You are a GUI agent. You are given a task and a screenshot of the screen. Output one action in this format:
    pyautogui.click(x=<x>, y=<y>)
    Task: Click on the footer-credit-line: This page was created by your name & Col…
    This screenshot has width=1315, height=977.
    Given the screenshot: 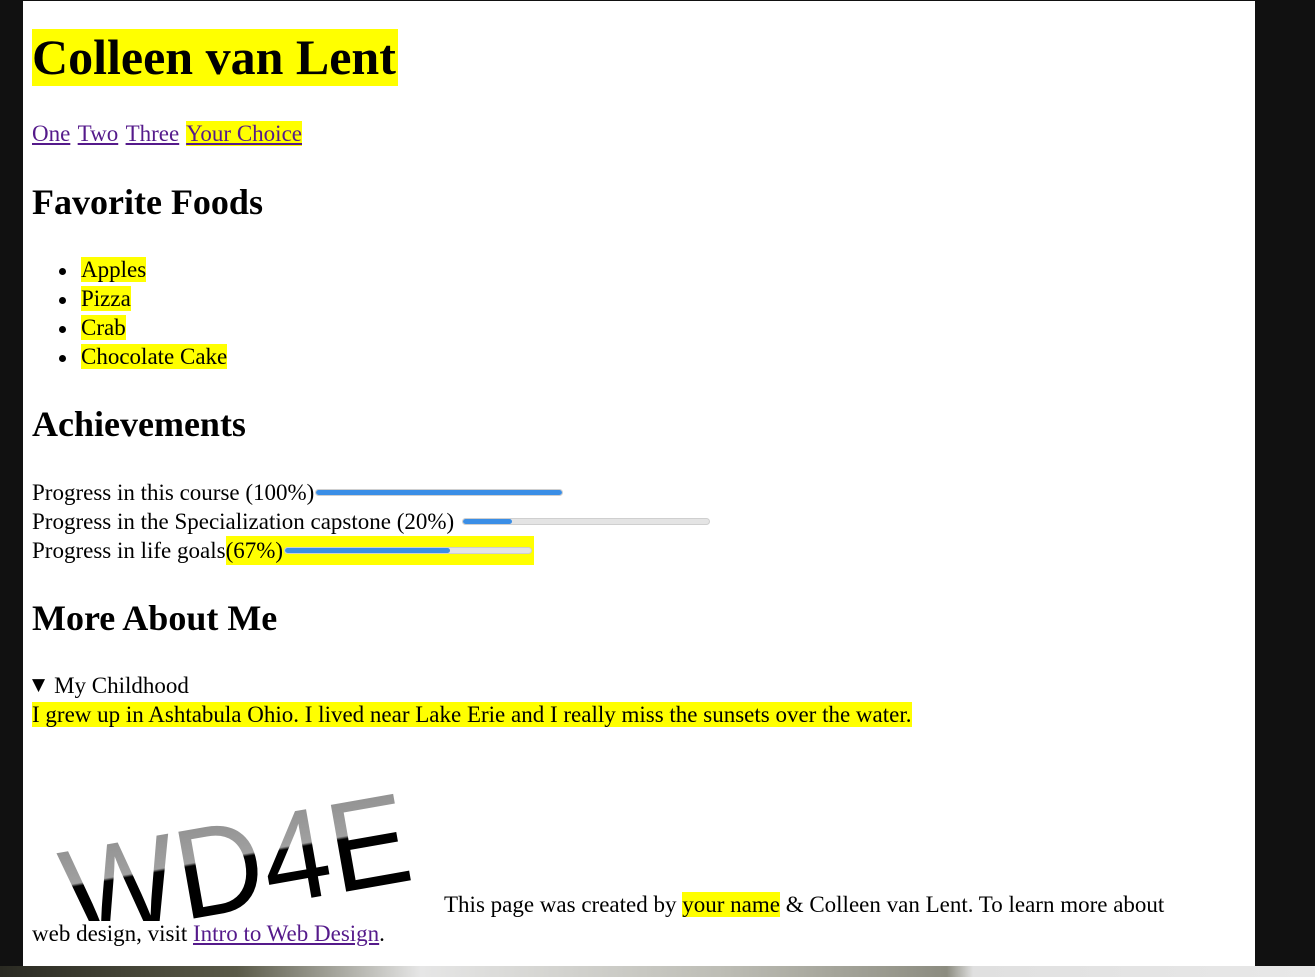 What is the action you would take?
    pyautogui.click(x=804, y=904)
    